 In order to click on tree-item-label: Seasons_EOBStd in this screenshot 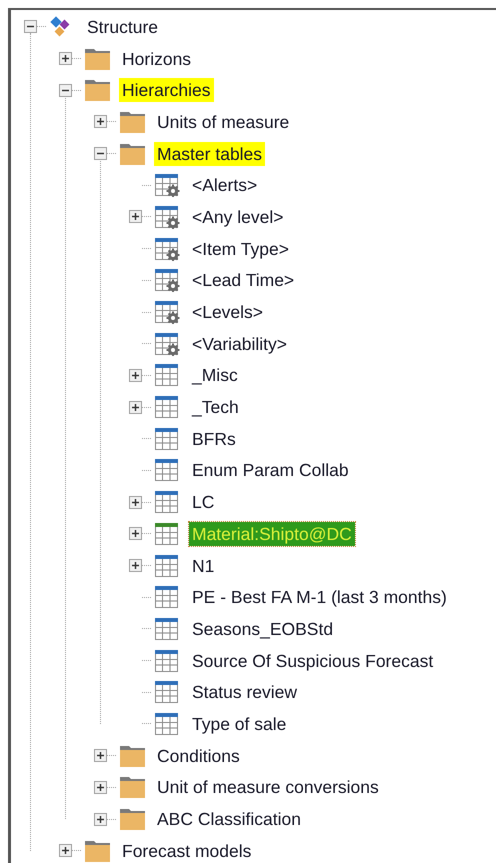, I will do `click(262, 628)`.